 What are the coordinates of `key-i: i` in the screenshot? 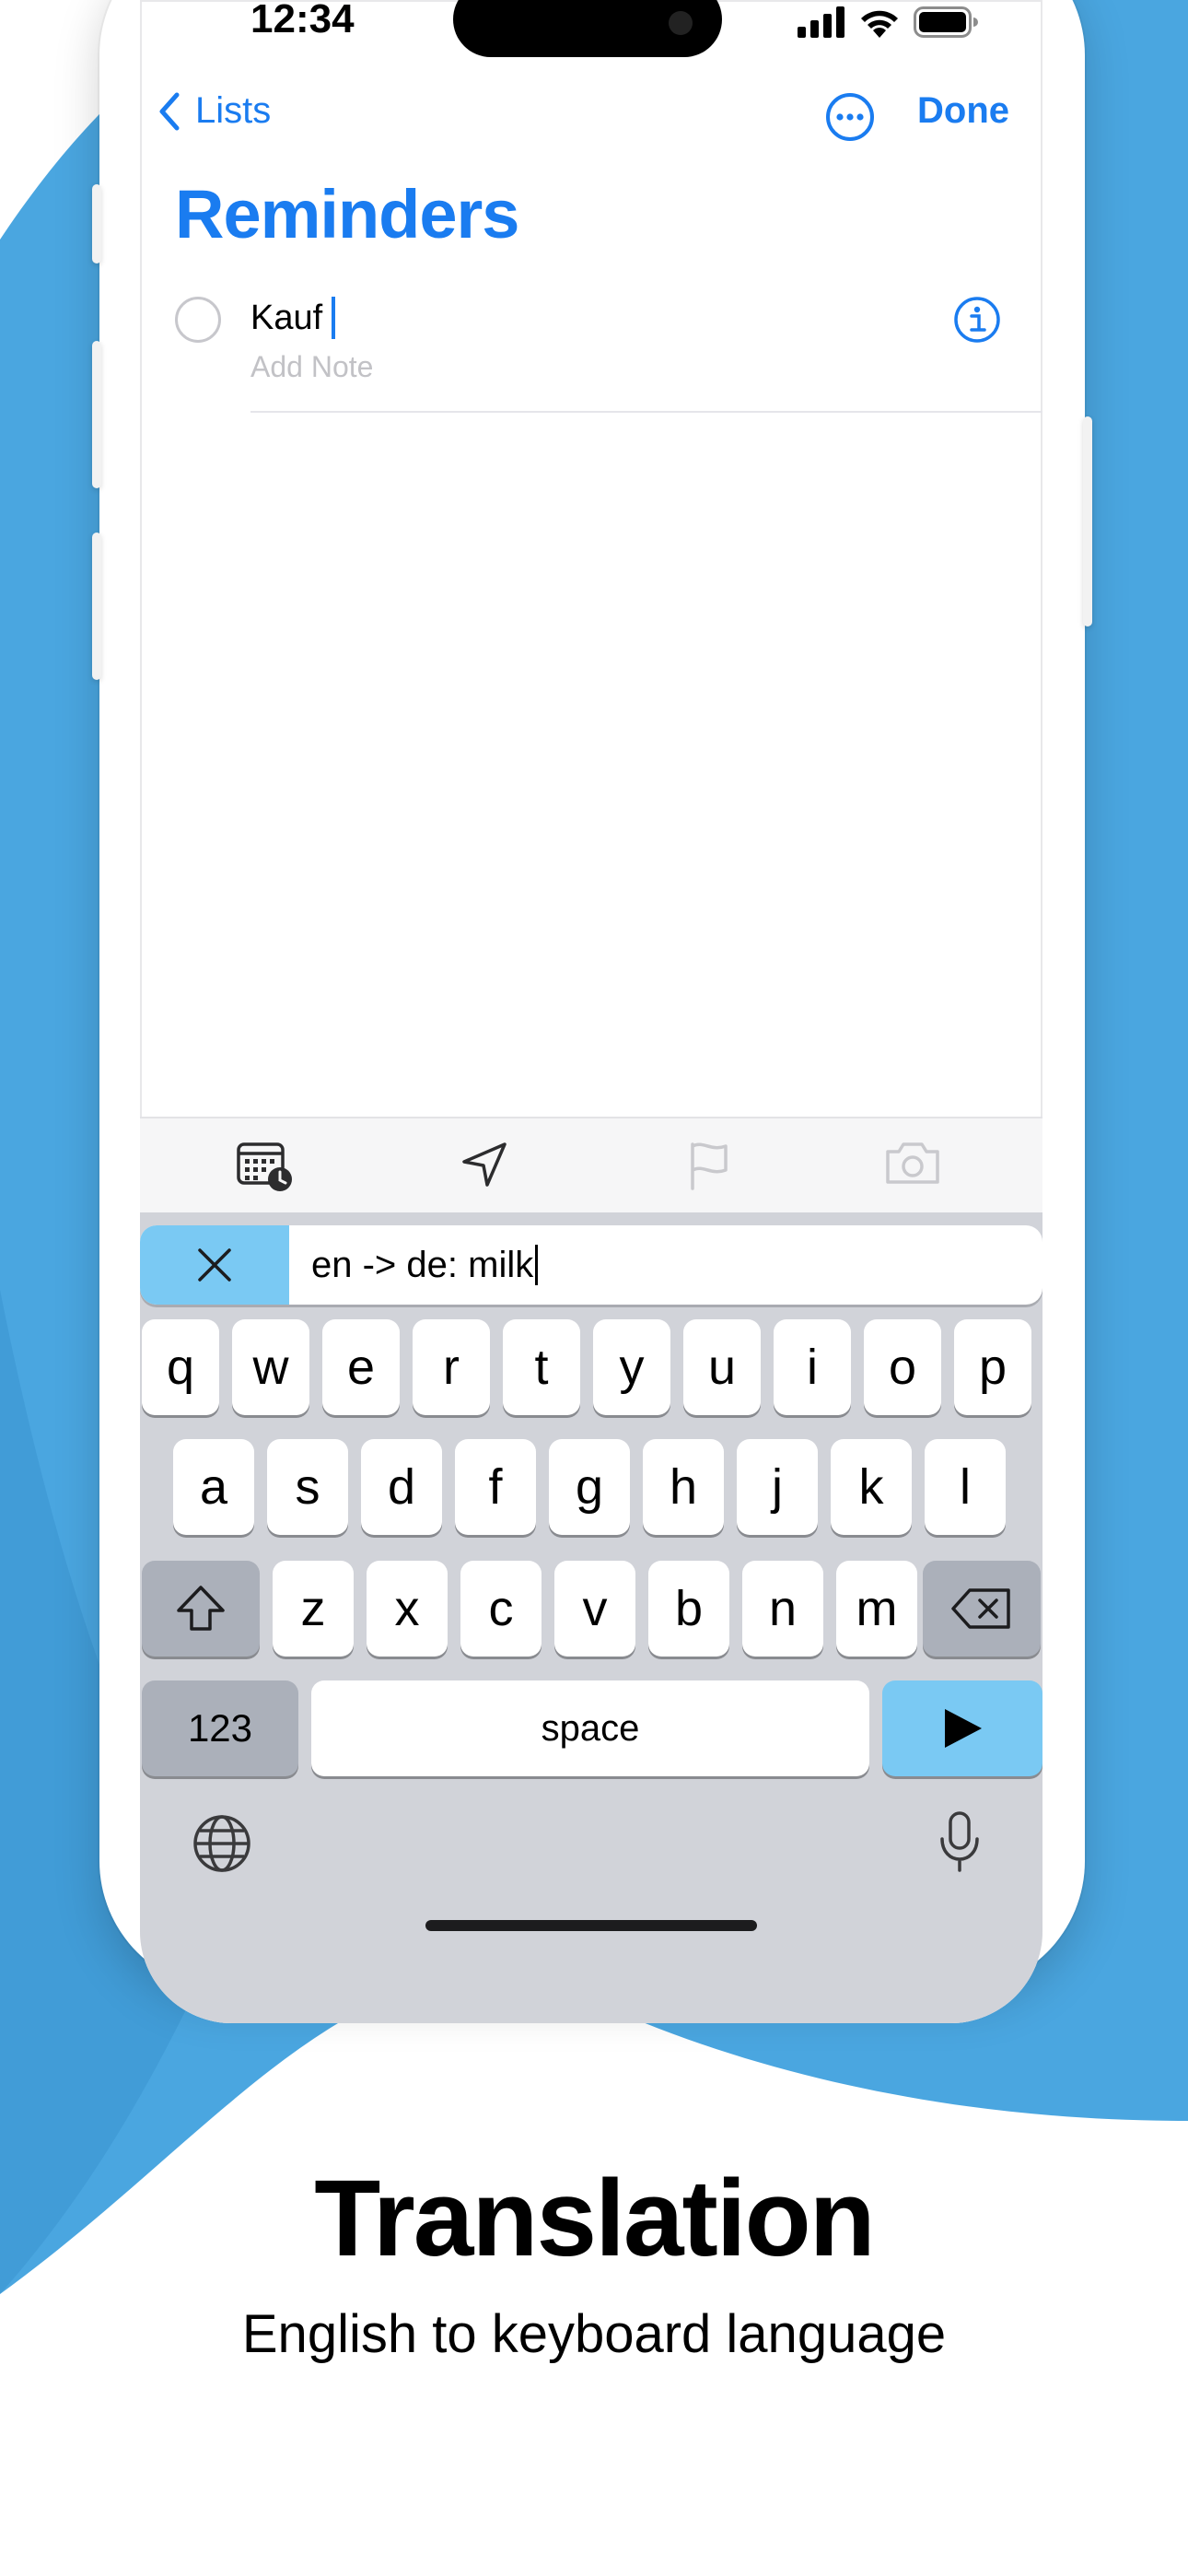 It's located at (812, 1367).